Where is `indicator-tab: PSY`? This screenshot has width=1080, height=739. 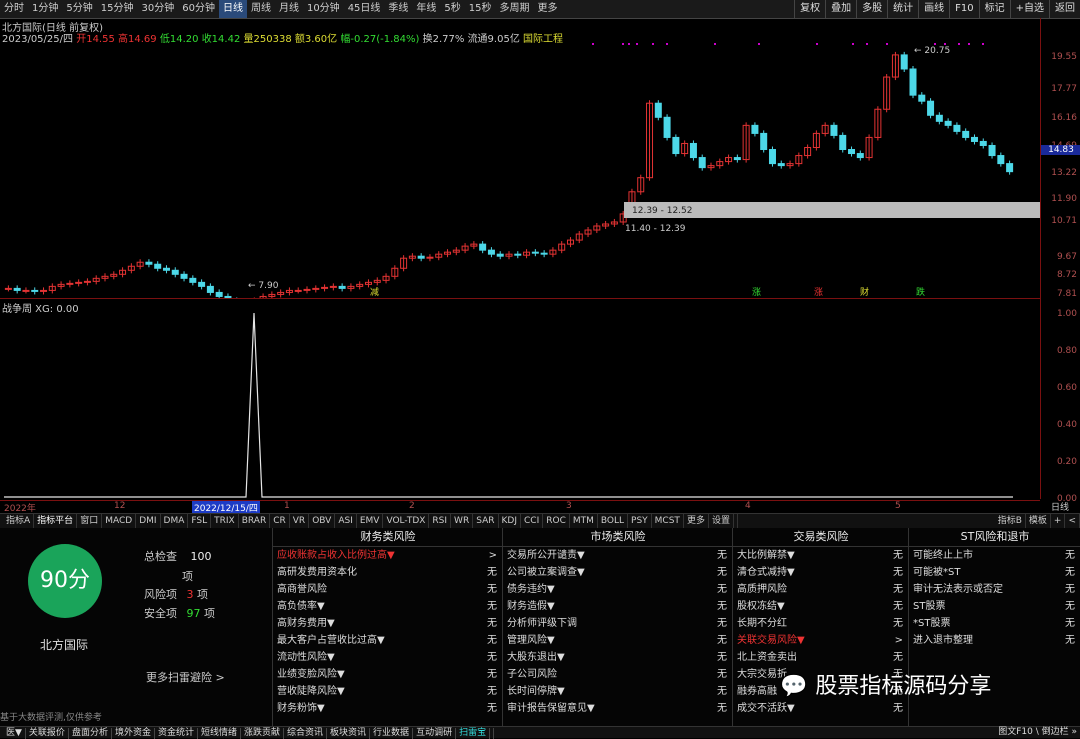 indicator-tab: PSY is located at coordinates (640, 521).